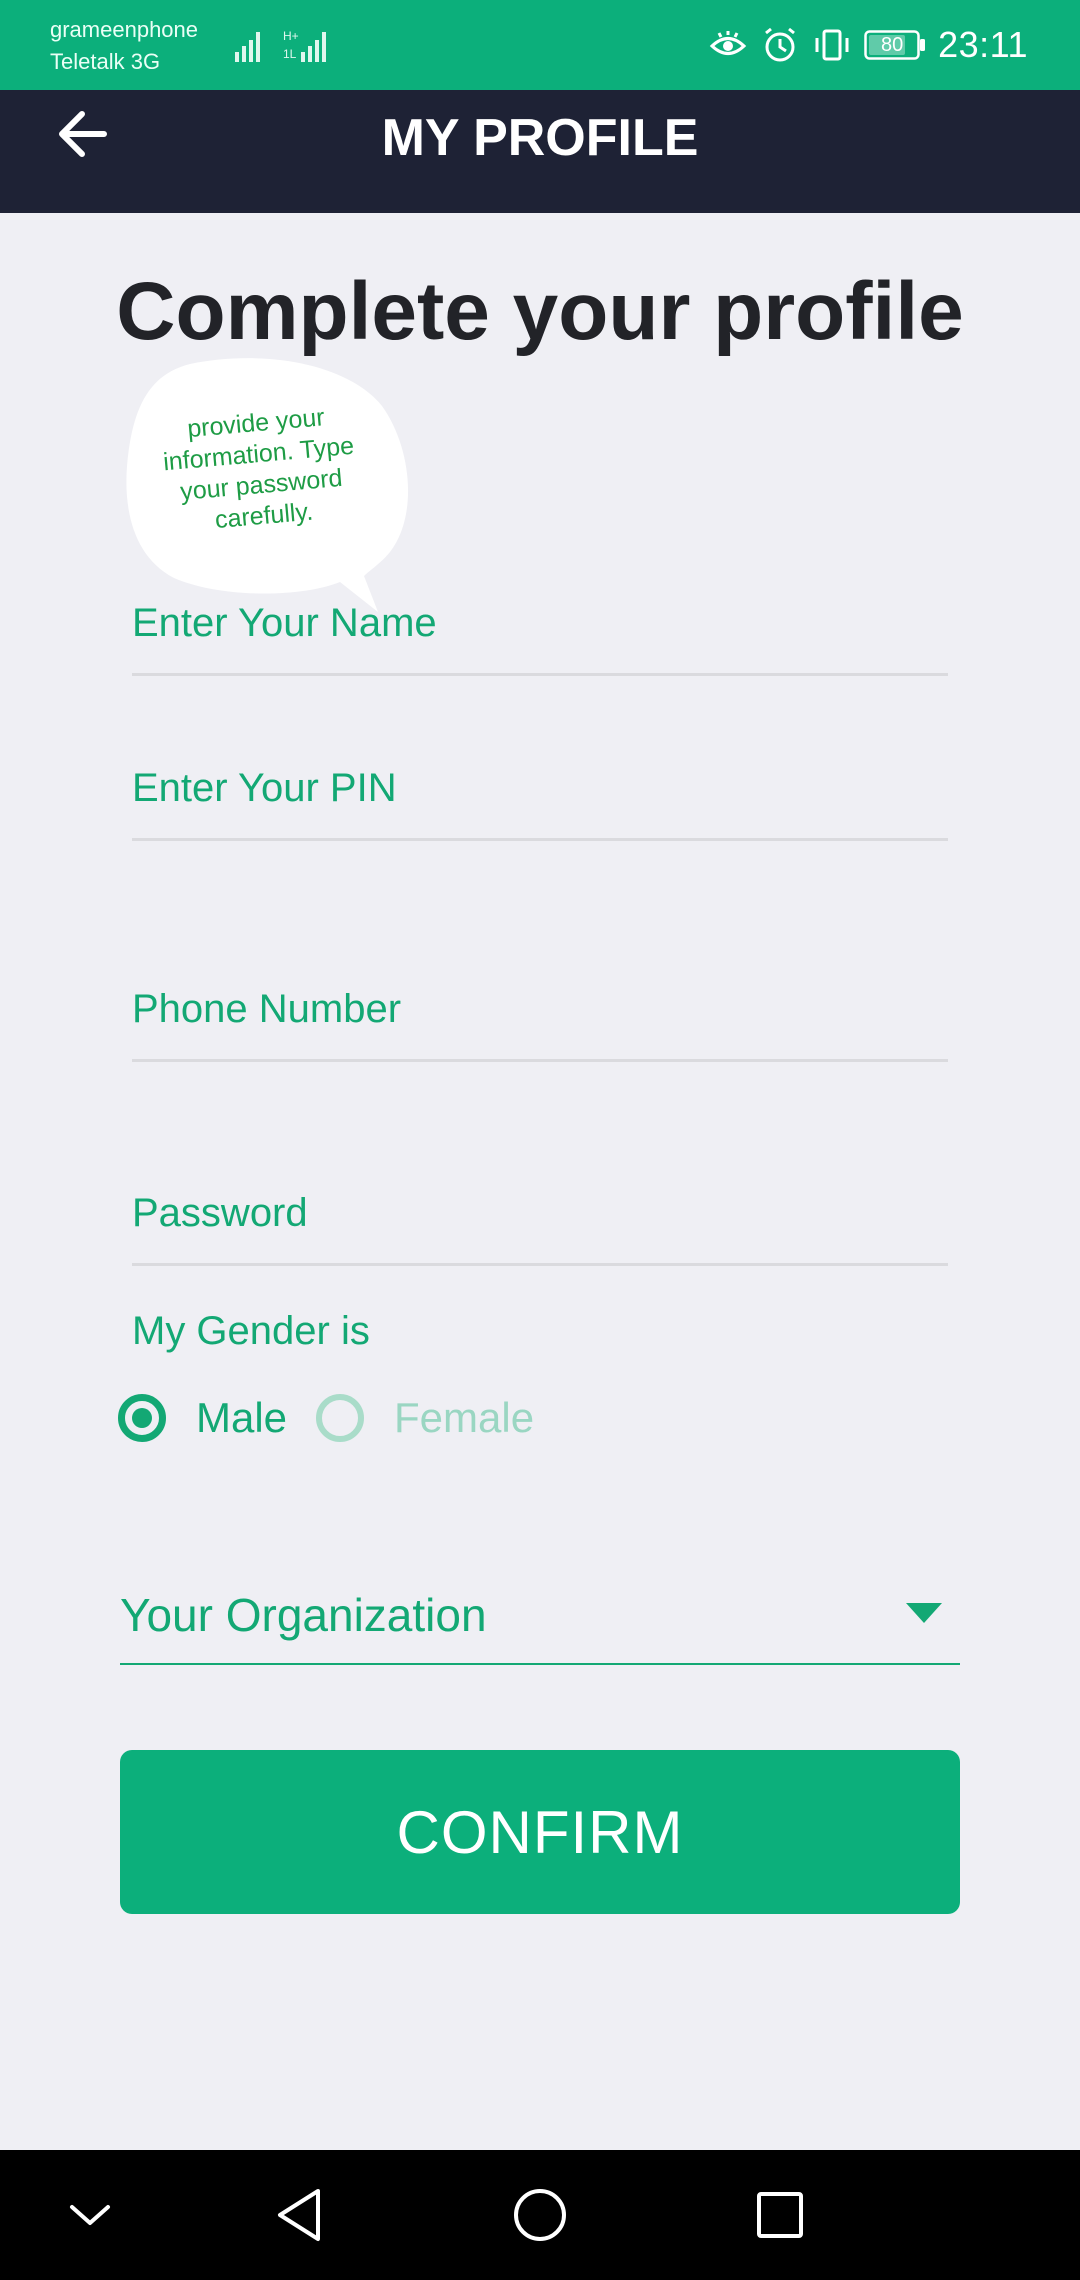 The height and width of the screenshot is (2280, 1080). I want to click on gender-female-radio: Female, so click(425, 1418).